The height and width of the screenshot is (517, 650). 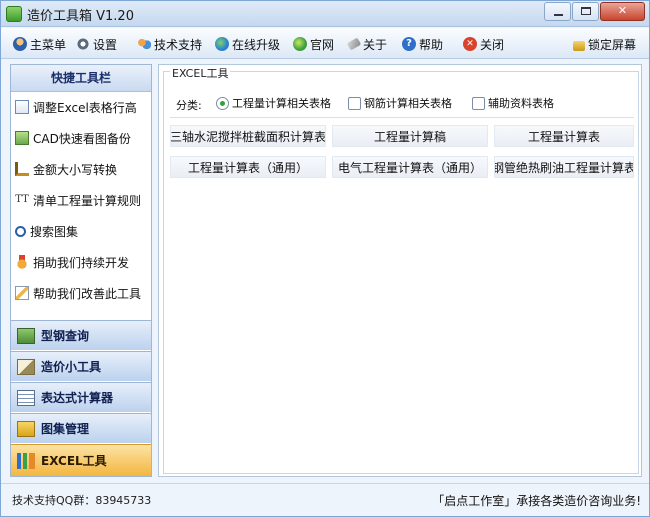 What do you see at coordinates (77, 398) in the screenshot?
I see `section-label: 表达式计算器` at bounding box center [77, 398].